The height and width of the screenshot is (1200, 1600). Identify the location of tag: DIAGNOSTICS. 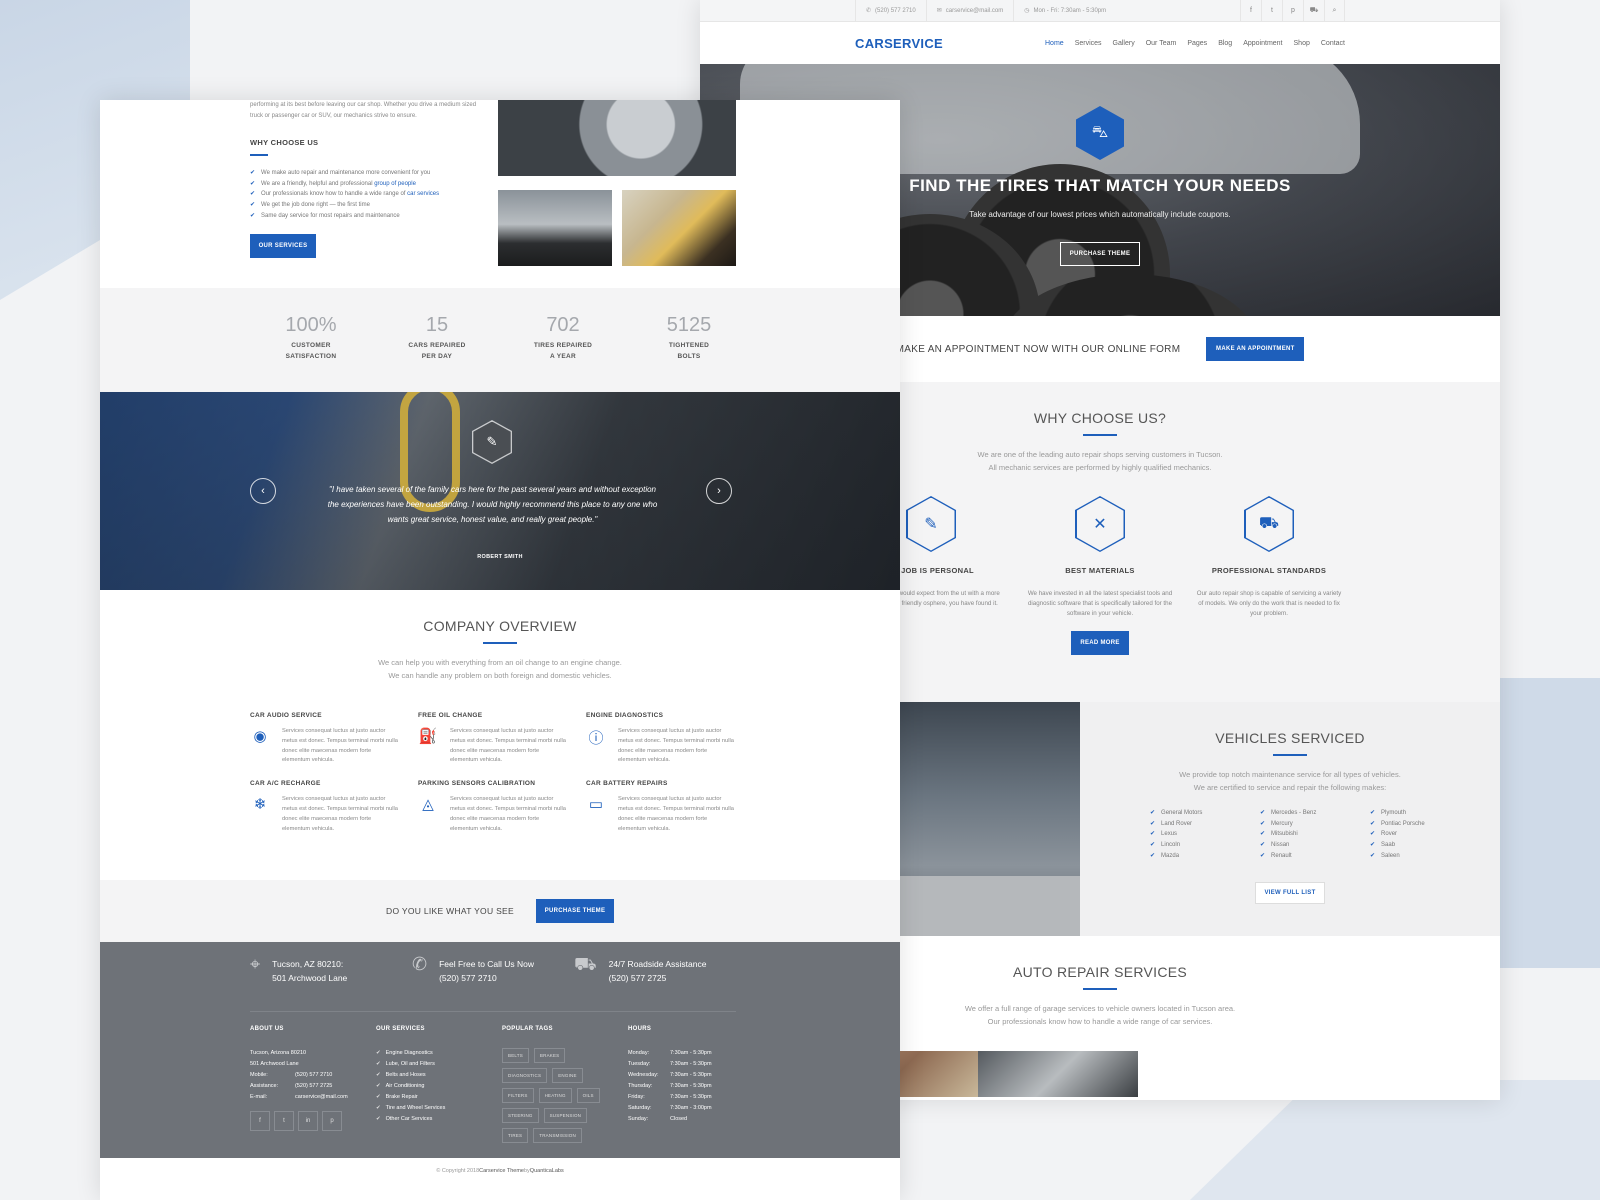
(525, 1075).